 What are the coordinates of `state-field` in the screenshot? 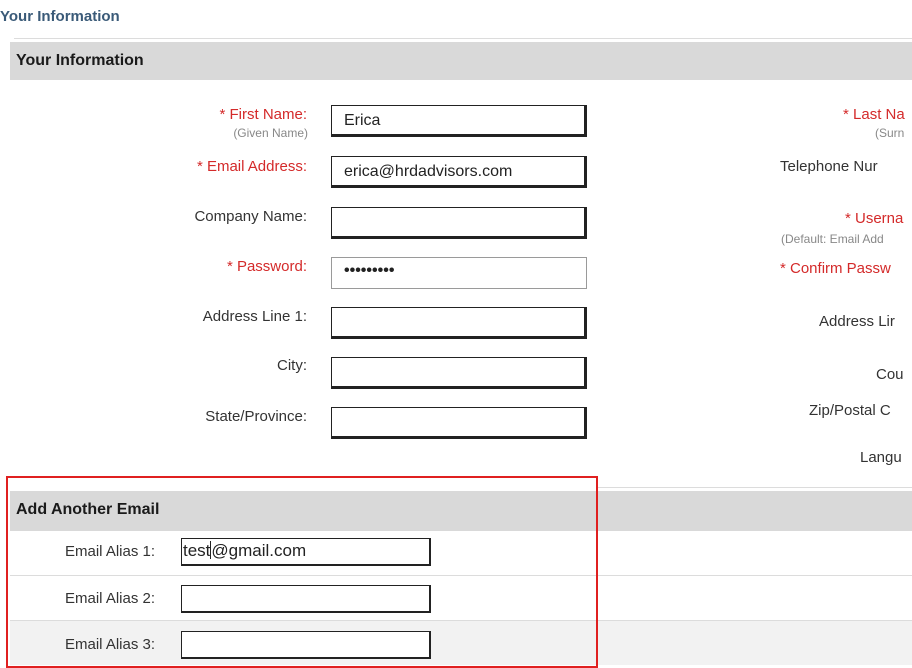 It's located at (459, 423).